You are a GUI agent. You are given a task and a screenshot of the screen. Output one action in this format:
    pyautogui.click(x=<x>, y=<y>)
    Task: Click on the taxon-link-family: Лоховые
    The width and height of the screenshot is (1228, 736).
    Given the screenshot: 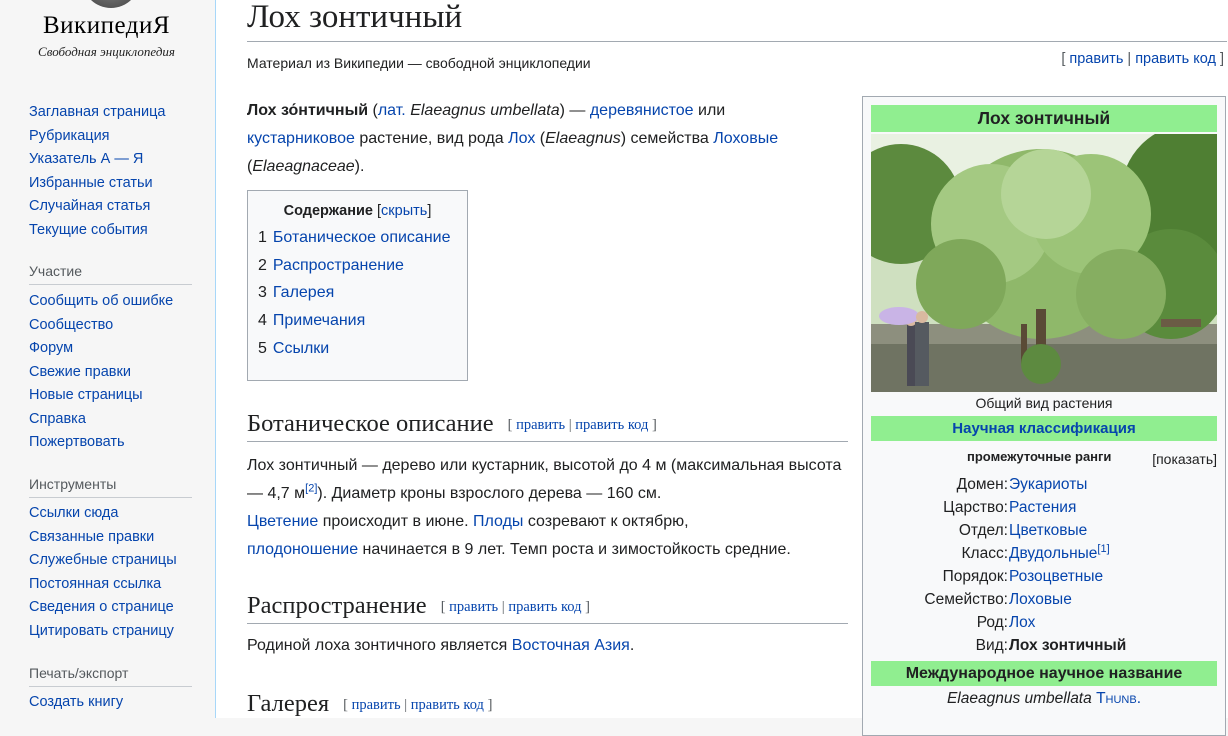 What is the action you would take?
    pyautogui.click(x=1040, y=599)
    